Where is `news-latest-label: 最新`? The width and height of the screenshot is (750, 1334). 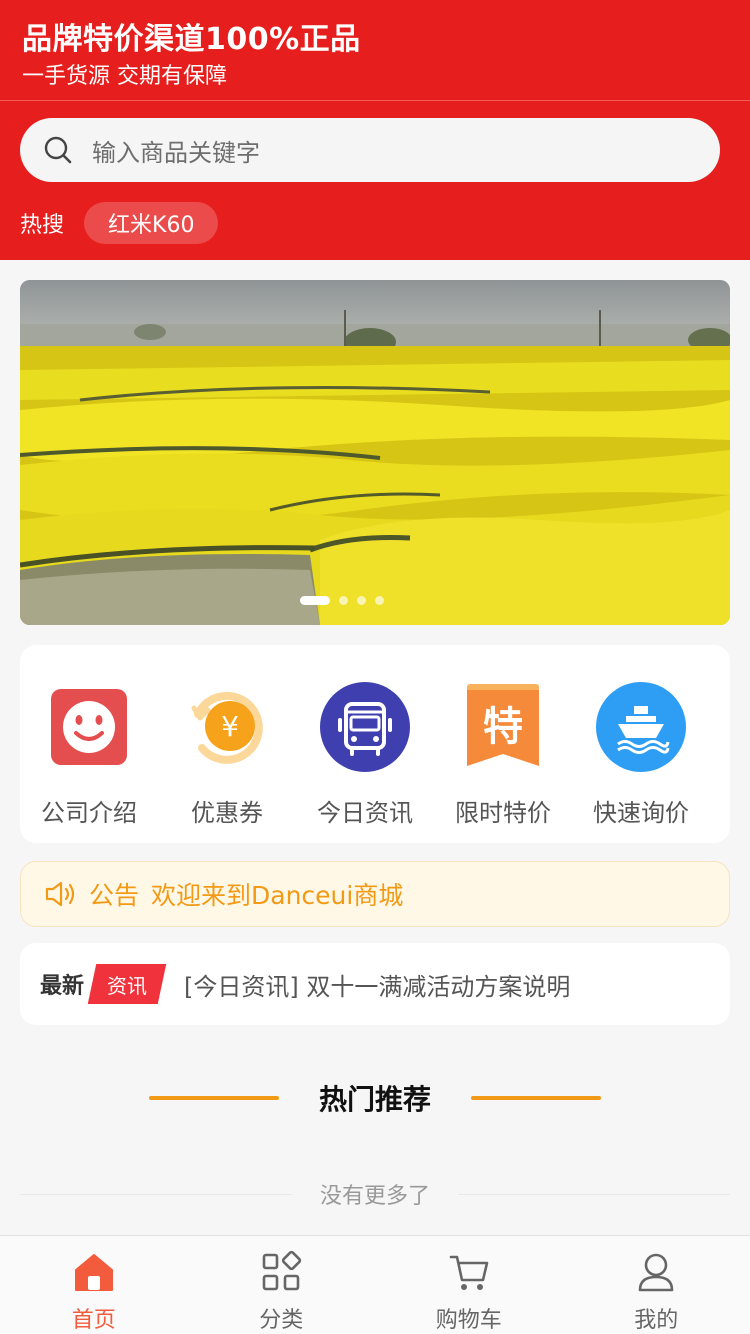
news-latest-label: 最新 is located at coordinates (62, 986).